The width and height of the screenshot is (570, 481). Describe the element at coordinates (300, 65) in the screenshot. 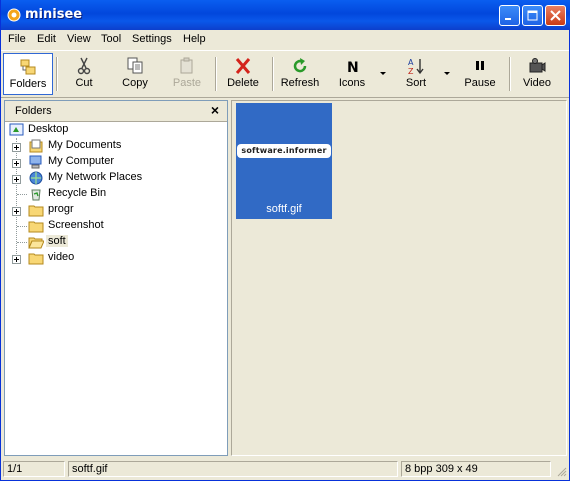

I see `green-refresh-icon` at that location.